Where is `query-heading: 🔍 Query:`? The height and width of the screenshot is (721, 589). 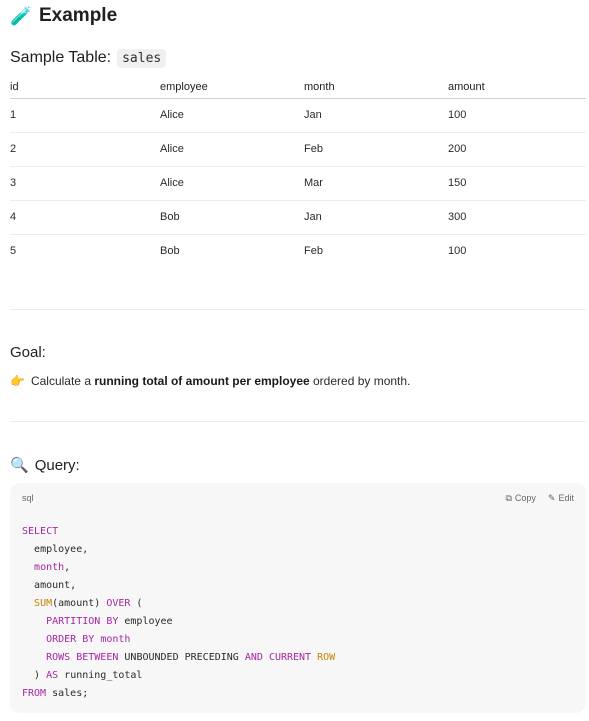 query-heading: 🔍 Query: is located at coordinates (45, 465).